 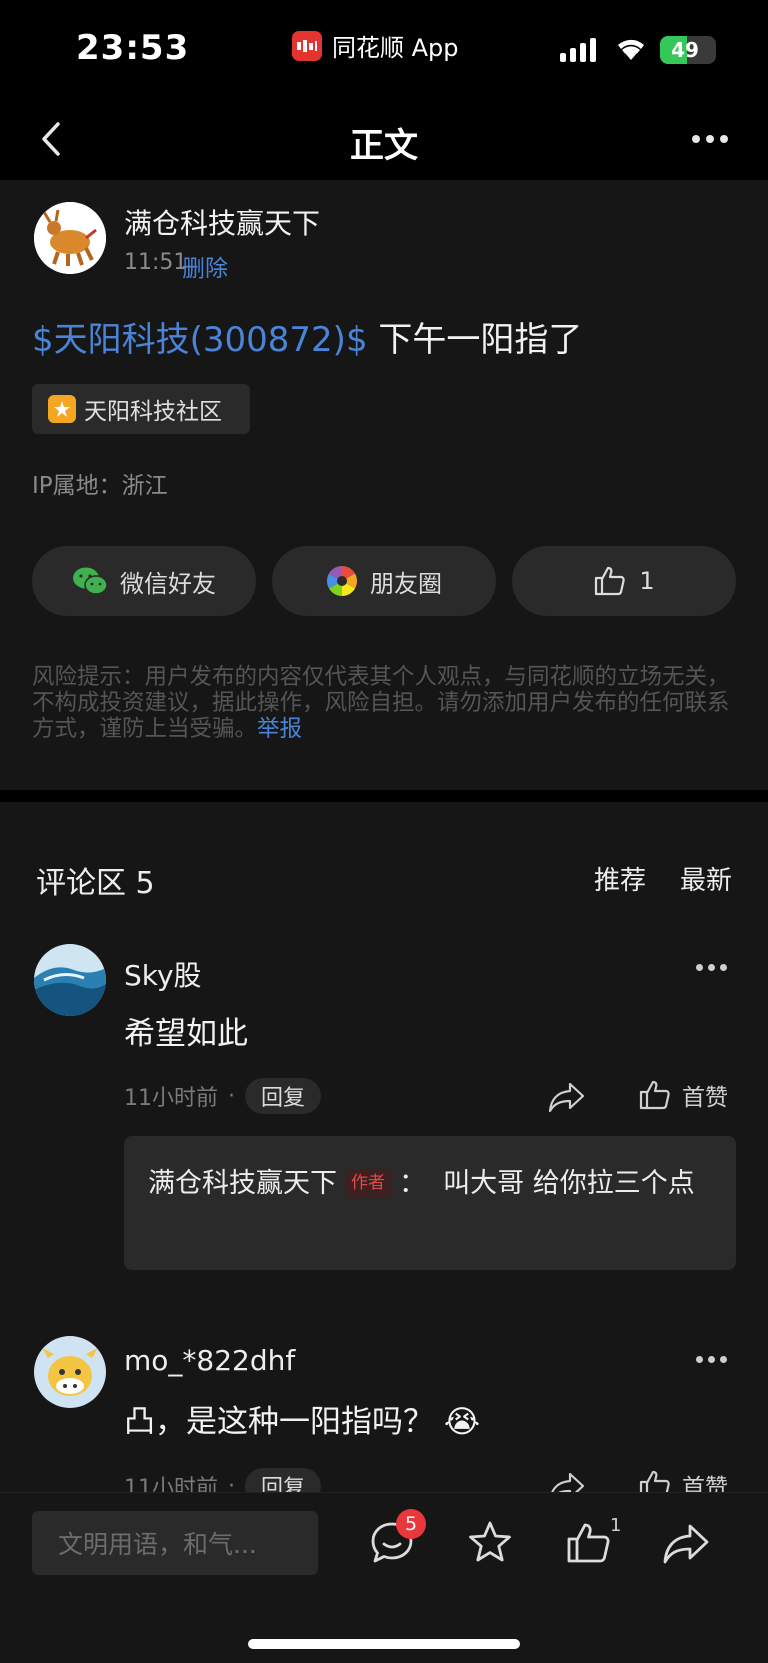 What do you see at coordinates (647, 581) in the screenshot?
I see `post-like-count: 1` at bounding box center [647, 581].